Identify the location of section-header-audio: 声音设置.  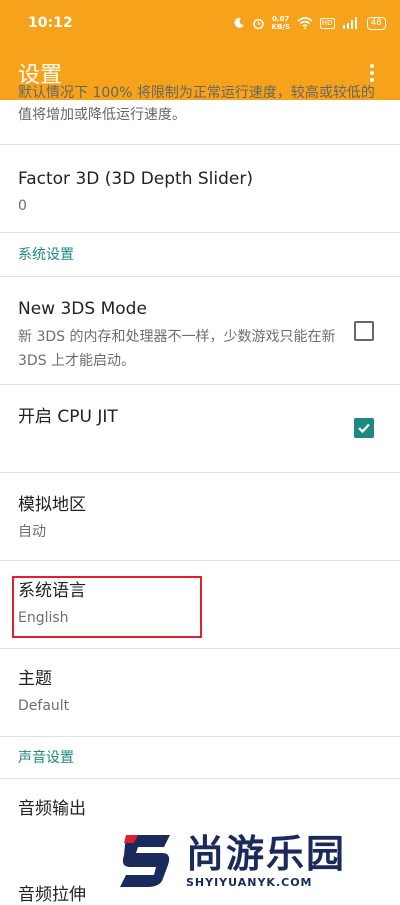
(200, 757).